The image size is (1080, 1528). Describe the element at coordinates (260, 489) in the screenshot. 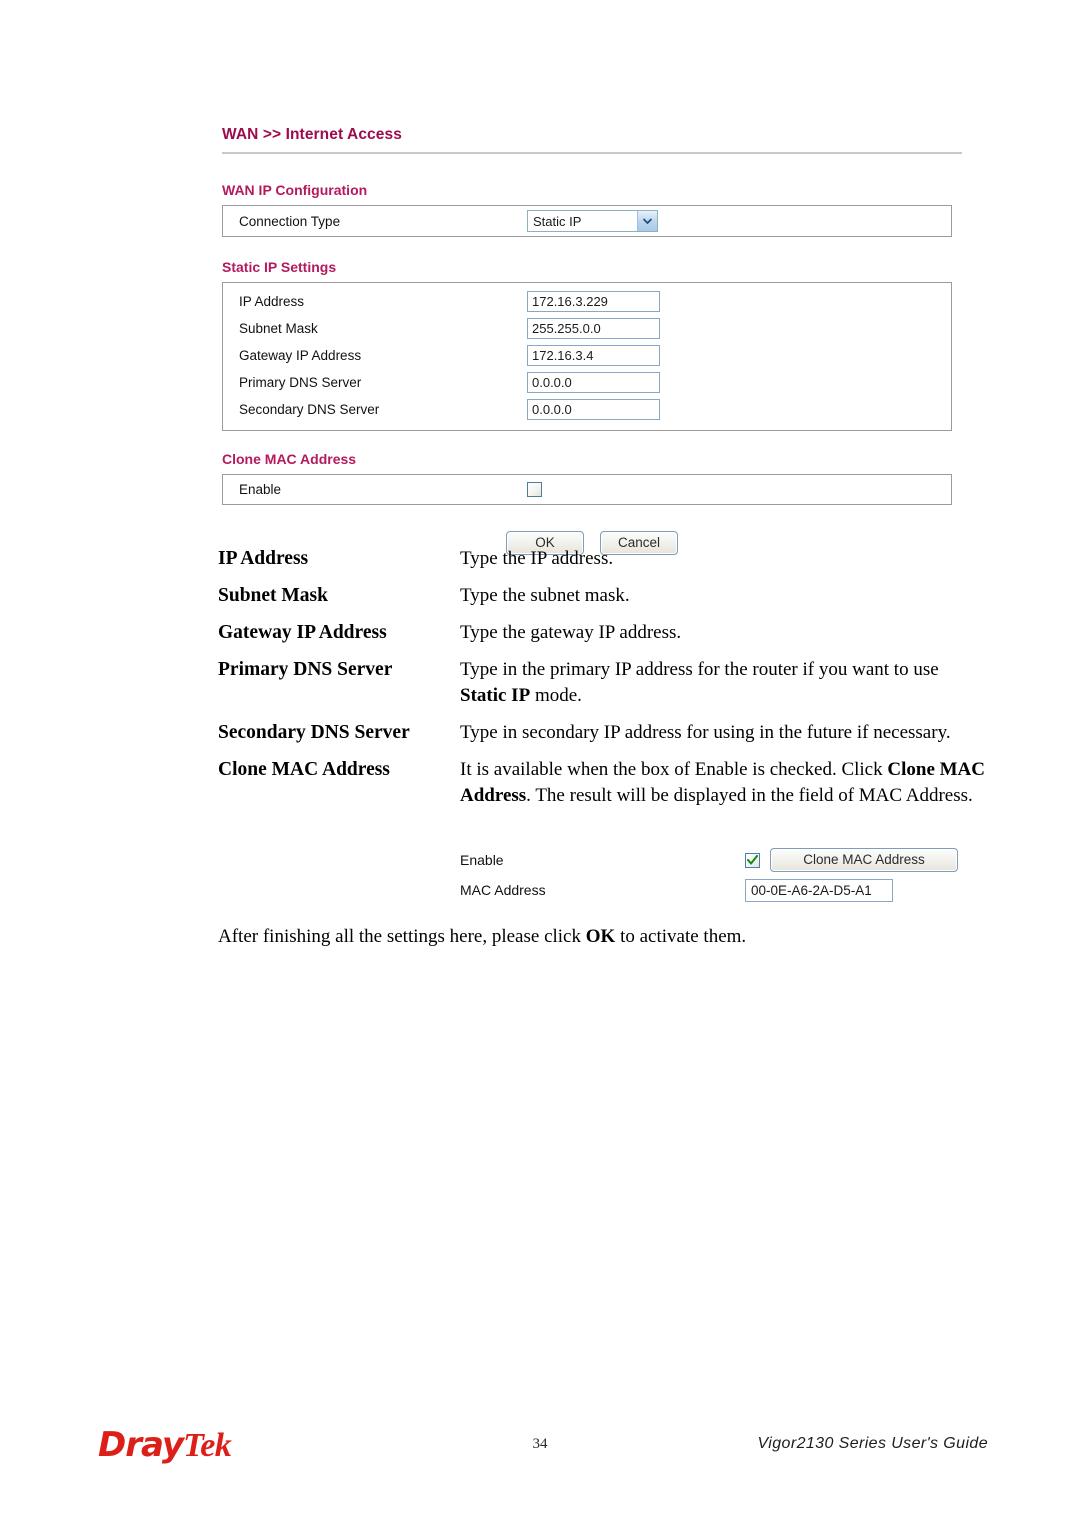

I see `clone-mac-enable-label: Enable` at that location.